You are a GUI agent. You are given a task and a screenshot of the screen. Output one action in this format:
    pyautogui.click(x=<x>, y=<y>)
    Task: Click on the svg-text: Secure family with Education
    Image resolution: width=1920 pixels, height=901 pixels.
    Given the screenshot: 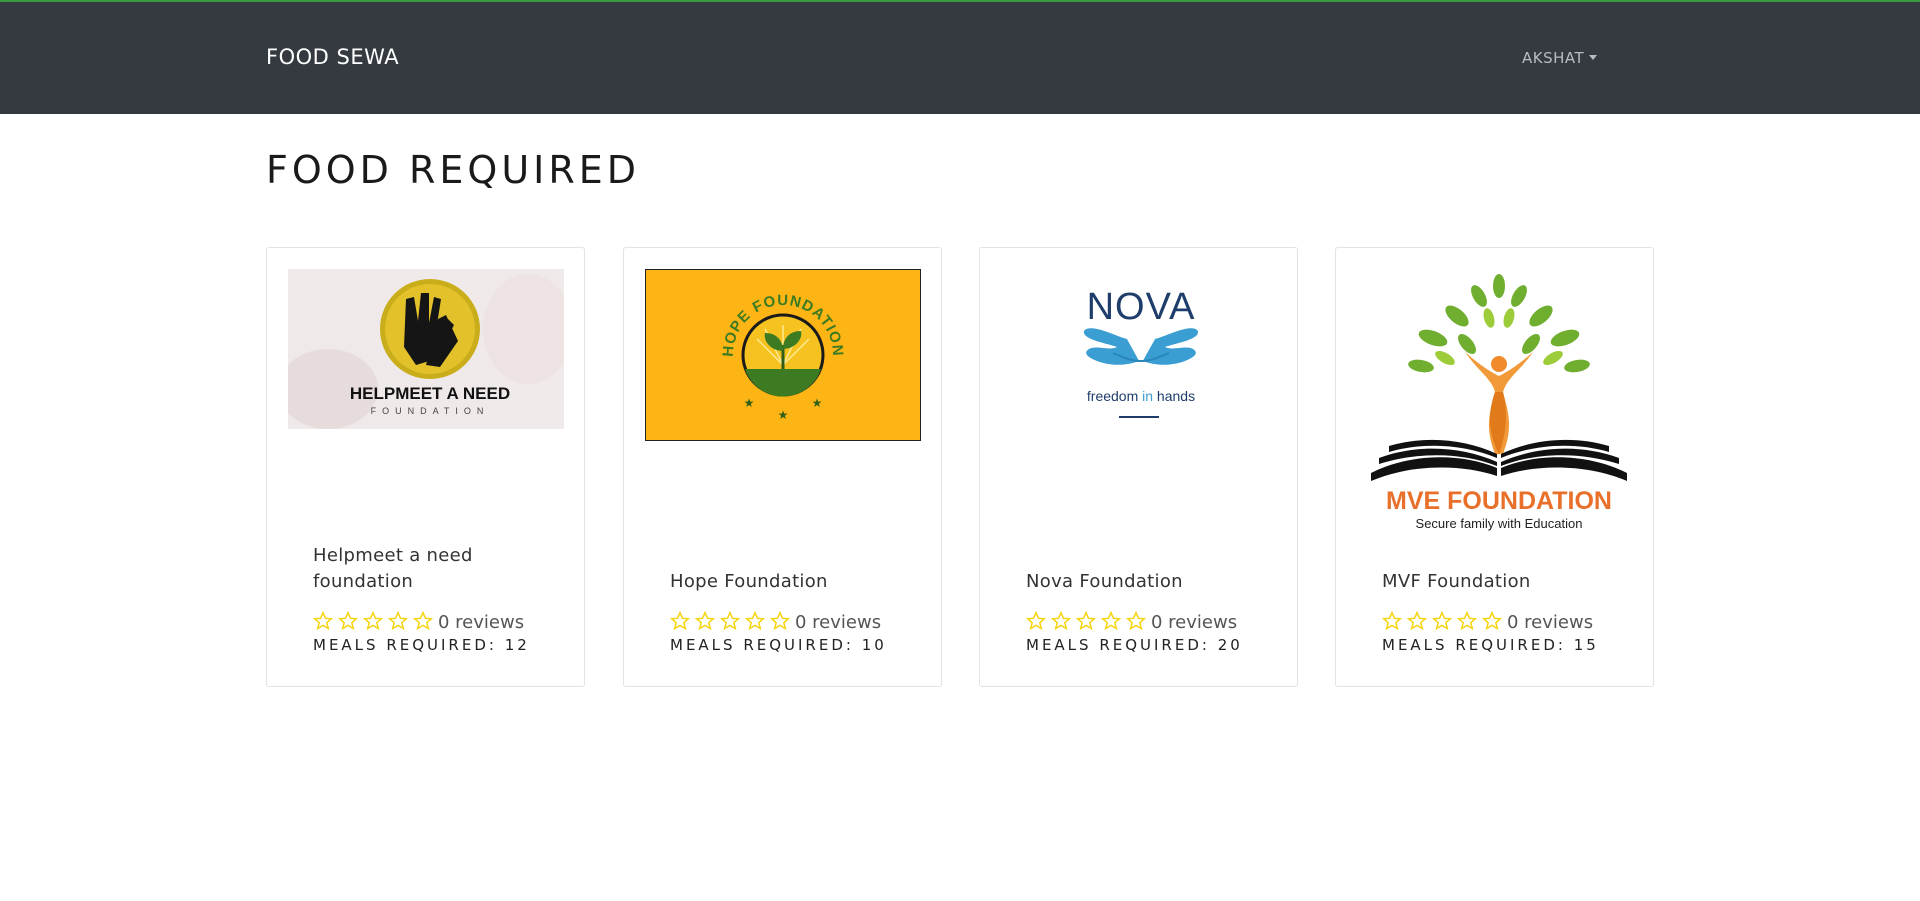 What is the action you would take?
    pyautogui.click(x=1499, y=523)
    